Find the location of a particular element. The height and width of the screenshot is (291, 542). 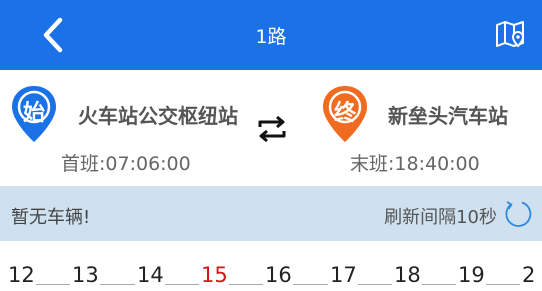

swap-direction-icon is located at coordinates (272, 129).